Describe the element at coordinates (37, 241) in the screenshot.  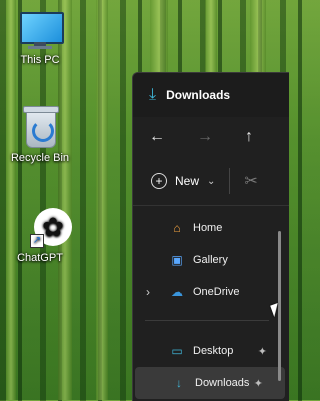
I see `shortcut-arrow-icon: ↗` at that location.